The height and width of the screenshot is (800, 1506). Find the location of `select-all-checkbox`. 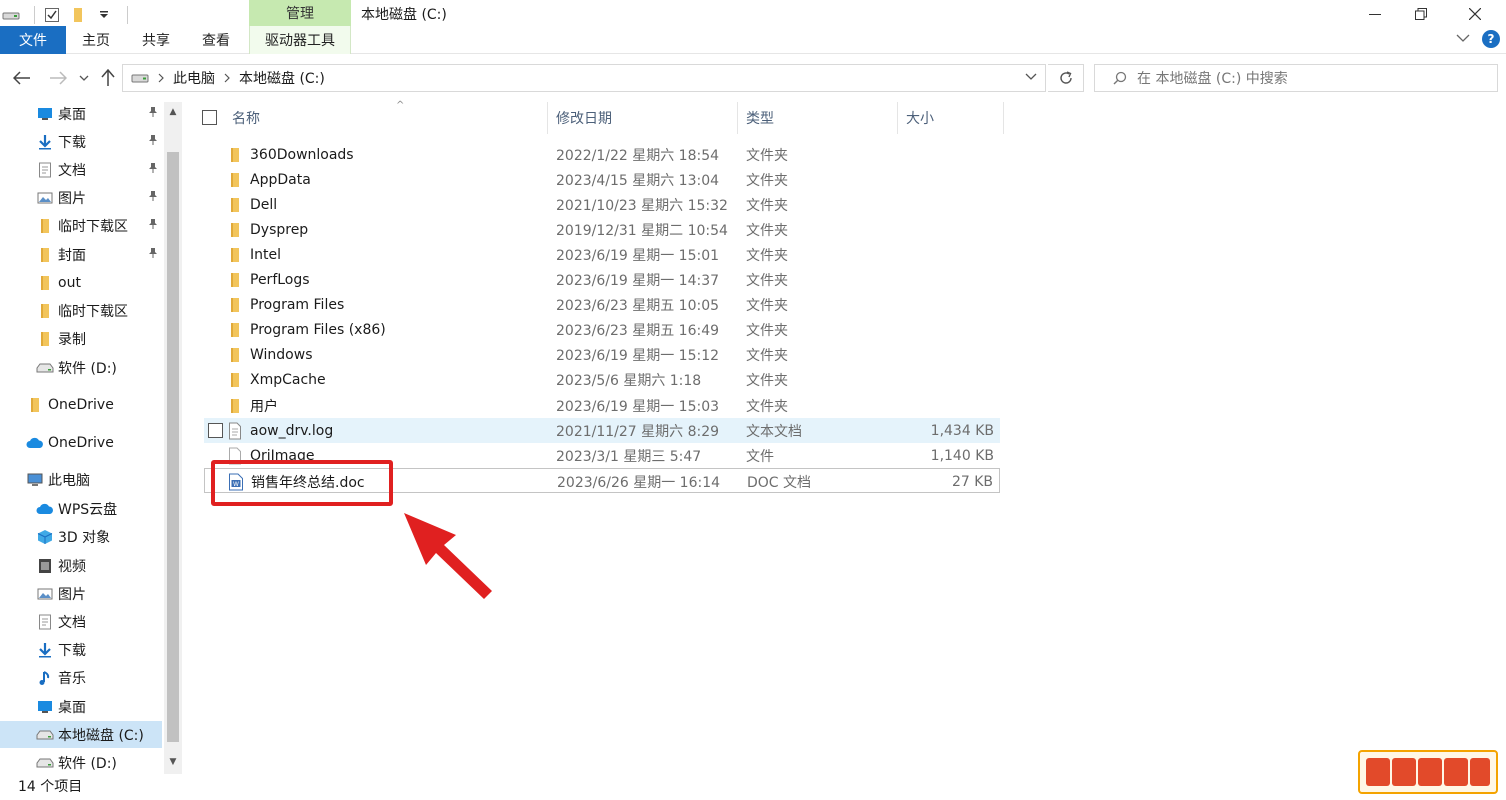

select-all-checkbox is located at coordinates (209, 117).